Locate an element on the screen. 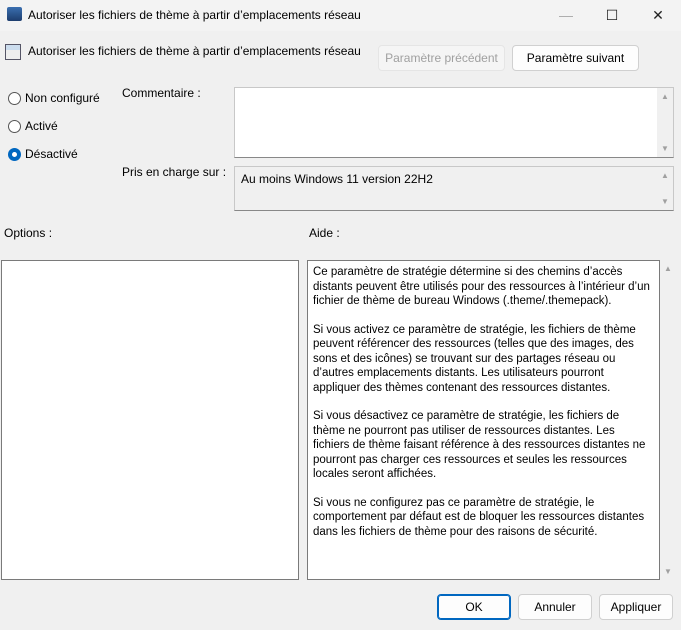 The height and width of the screenshot is (630, 681). apply-button: Appliquer is located at coordinates (636, 607).